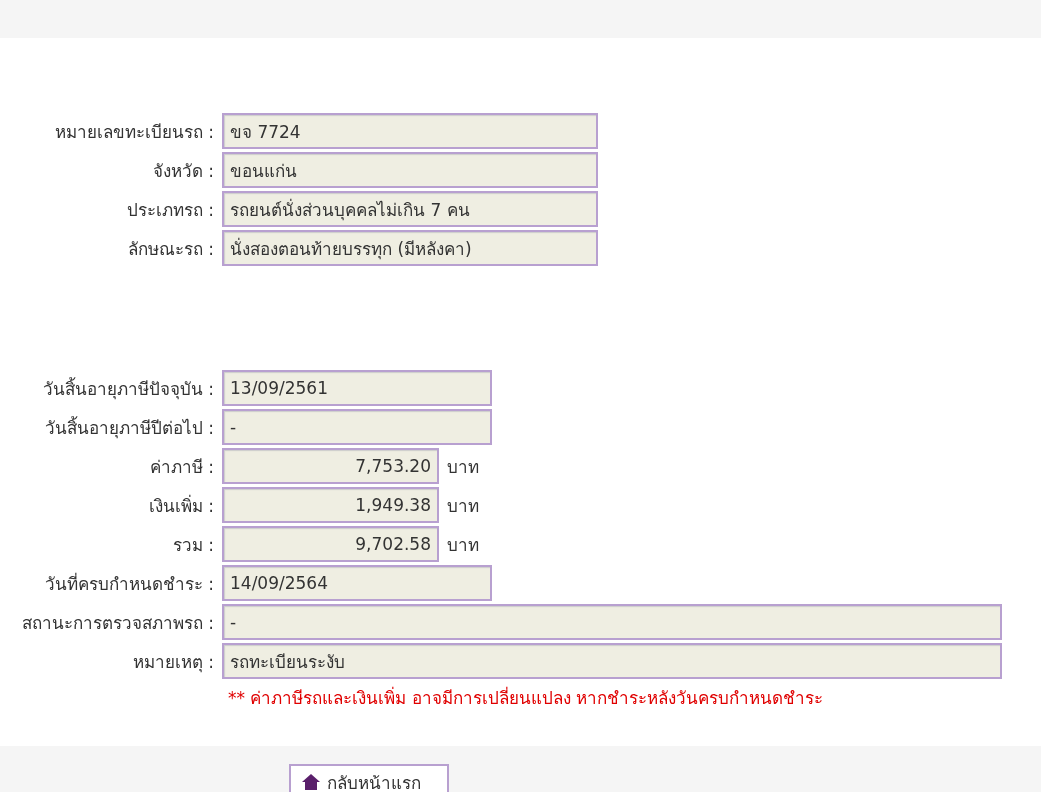  Describe the element at coordinates (357, 583) in the screenshot. I see `value-field: 14/09/2564` at that location.